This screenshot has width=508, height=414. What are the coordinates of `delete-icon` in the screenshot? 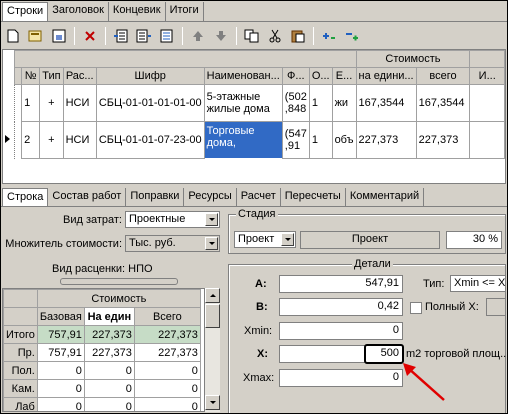 It's located at (90, 36).